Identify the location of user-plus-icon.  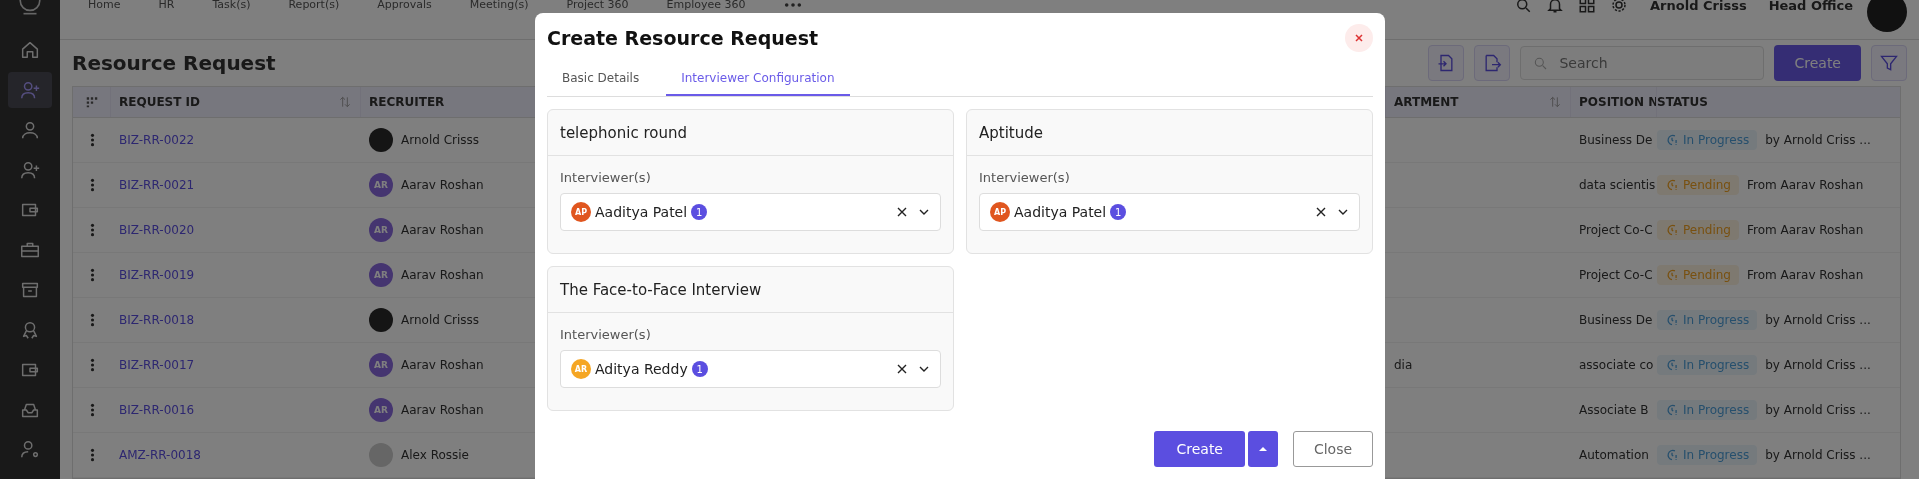
(30, 90).